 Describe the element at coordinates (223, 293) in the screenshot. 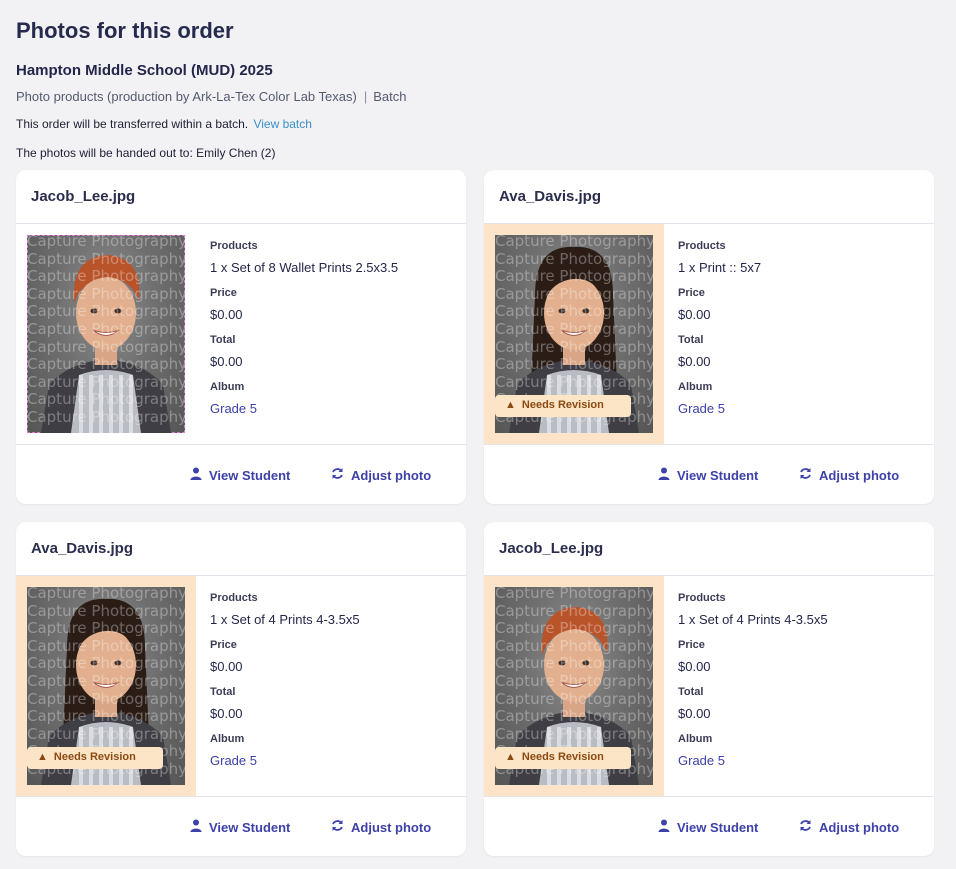

I see `price-label: Price` at that location.